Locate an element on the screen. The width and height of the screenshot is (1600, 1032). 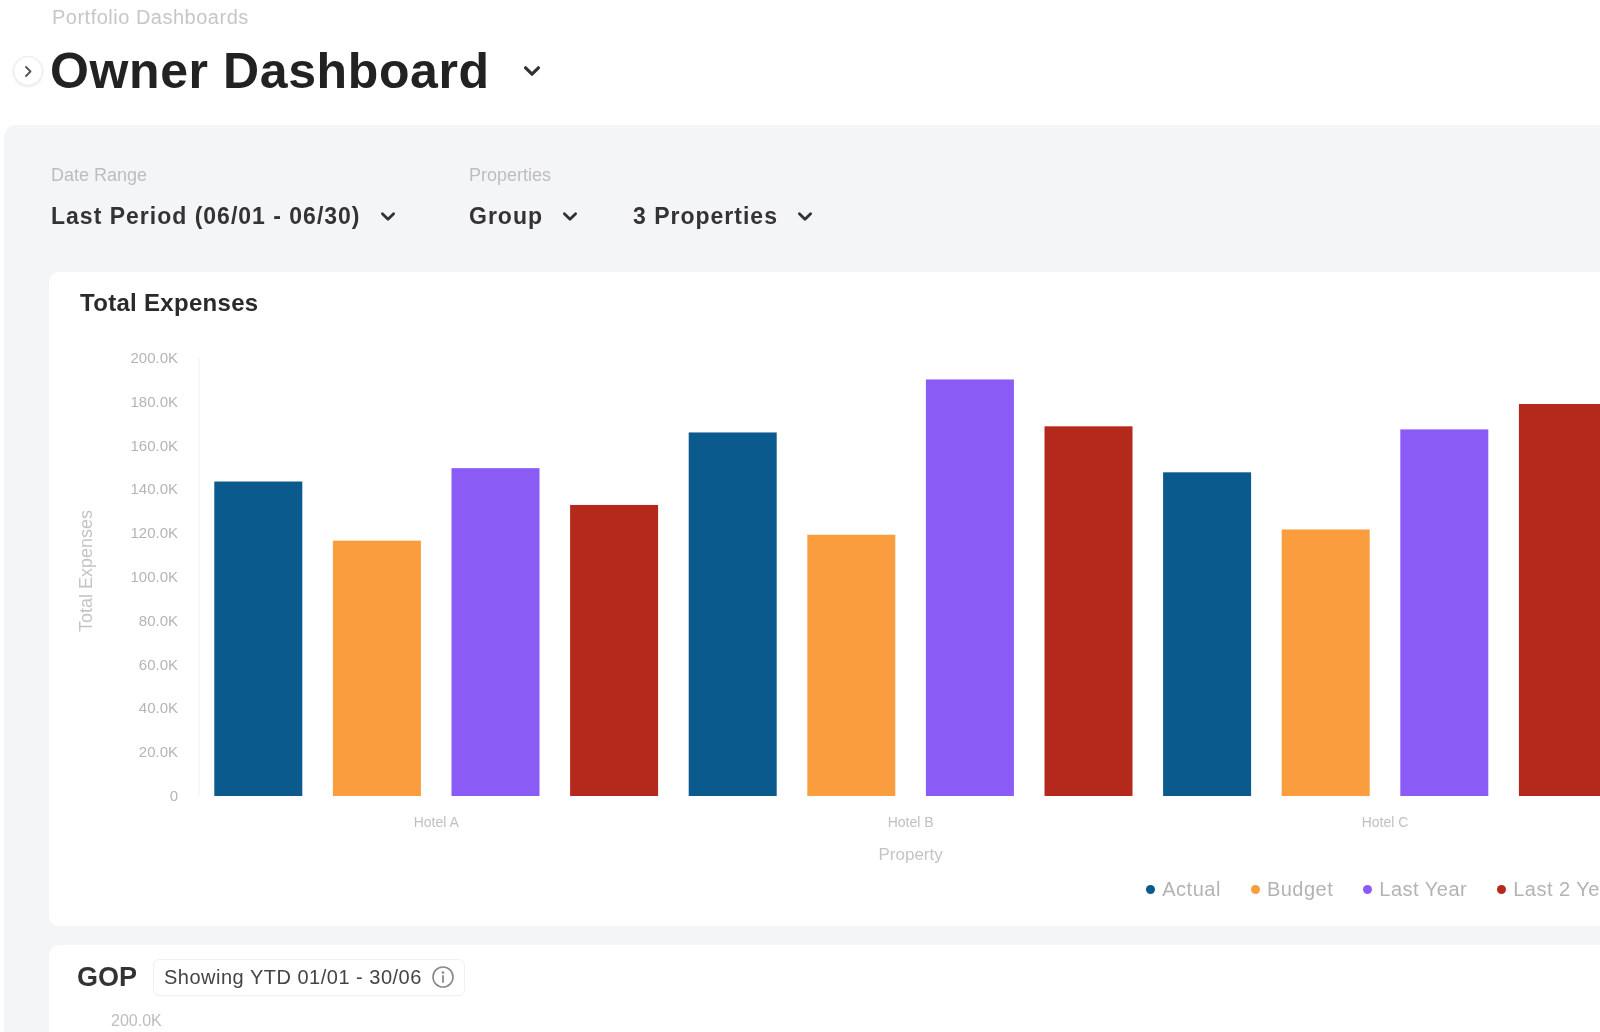
info-icon is located at coordinates (442, 977).